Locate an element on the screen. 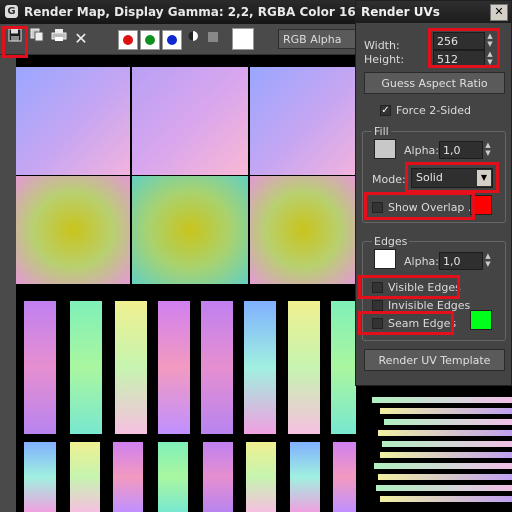 The height and width of the screenshot is (512, 512). print-icon is located at coordinates (59, 39).